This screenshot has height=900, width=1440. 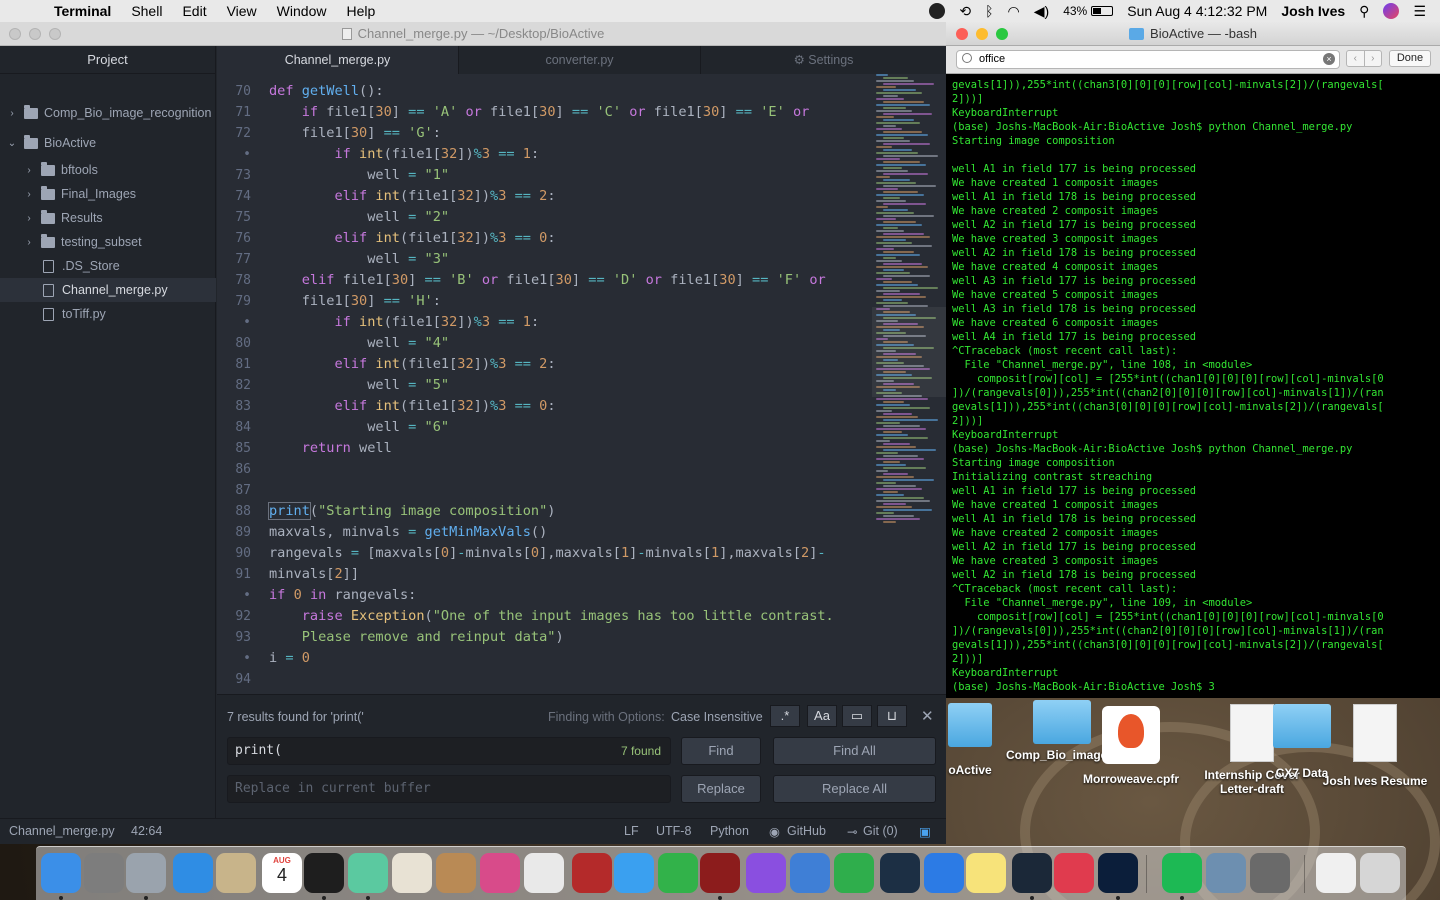 What do you see at coordinates (965, 11) in the screenshot?
I see `time-machine-icon: ⟲` at bounding box center [965, 11].